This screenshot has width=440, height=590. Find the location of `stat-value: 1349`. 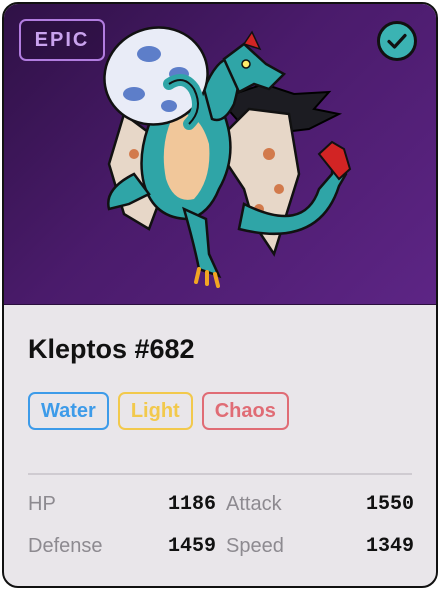

stat-value: 1349 is located at coordinates (389, 546).